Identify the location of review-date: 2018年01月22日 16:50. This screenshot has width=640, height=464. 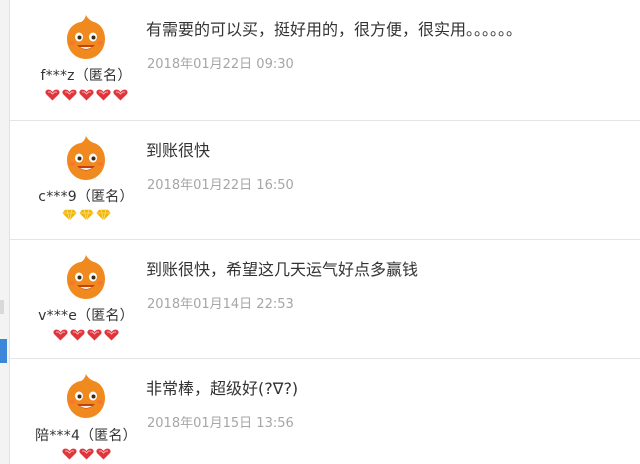
(220, 185).